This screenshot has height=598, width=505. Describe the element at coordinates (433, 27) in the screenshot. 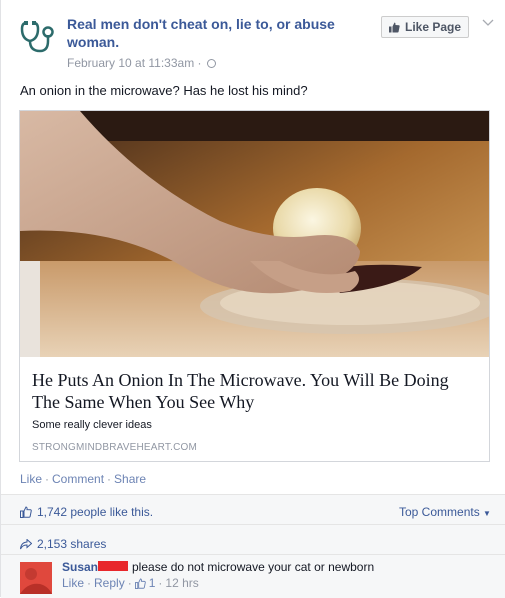

I see `like-page-label: Like Page` at that location.